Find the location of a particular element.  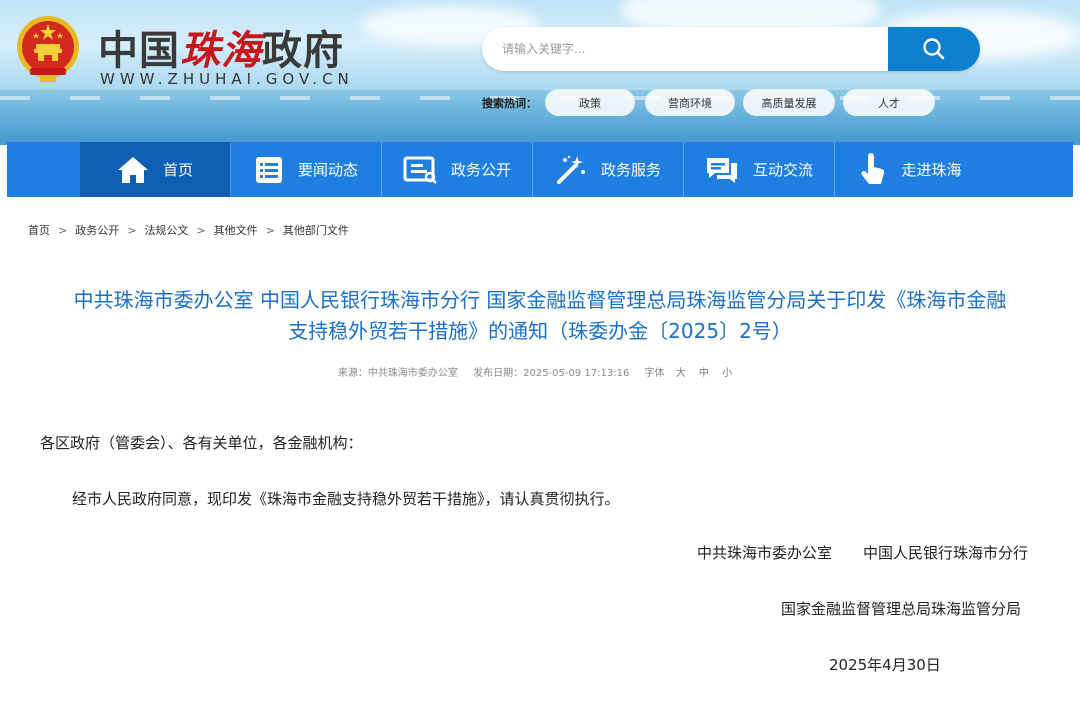

meta-date-label: 发布日期： is located at coordinates (498, 373).